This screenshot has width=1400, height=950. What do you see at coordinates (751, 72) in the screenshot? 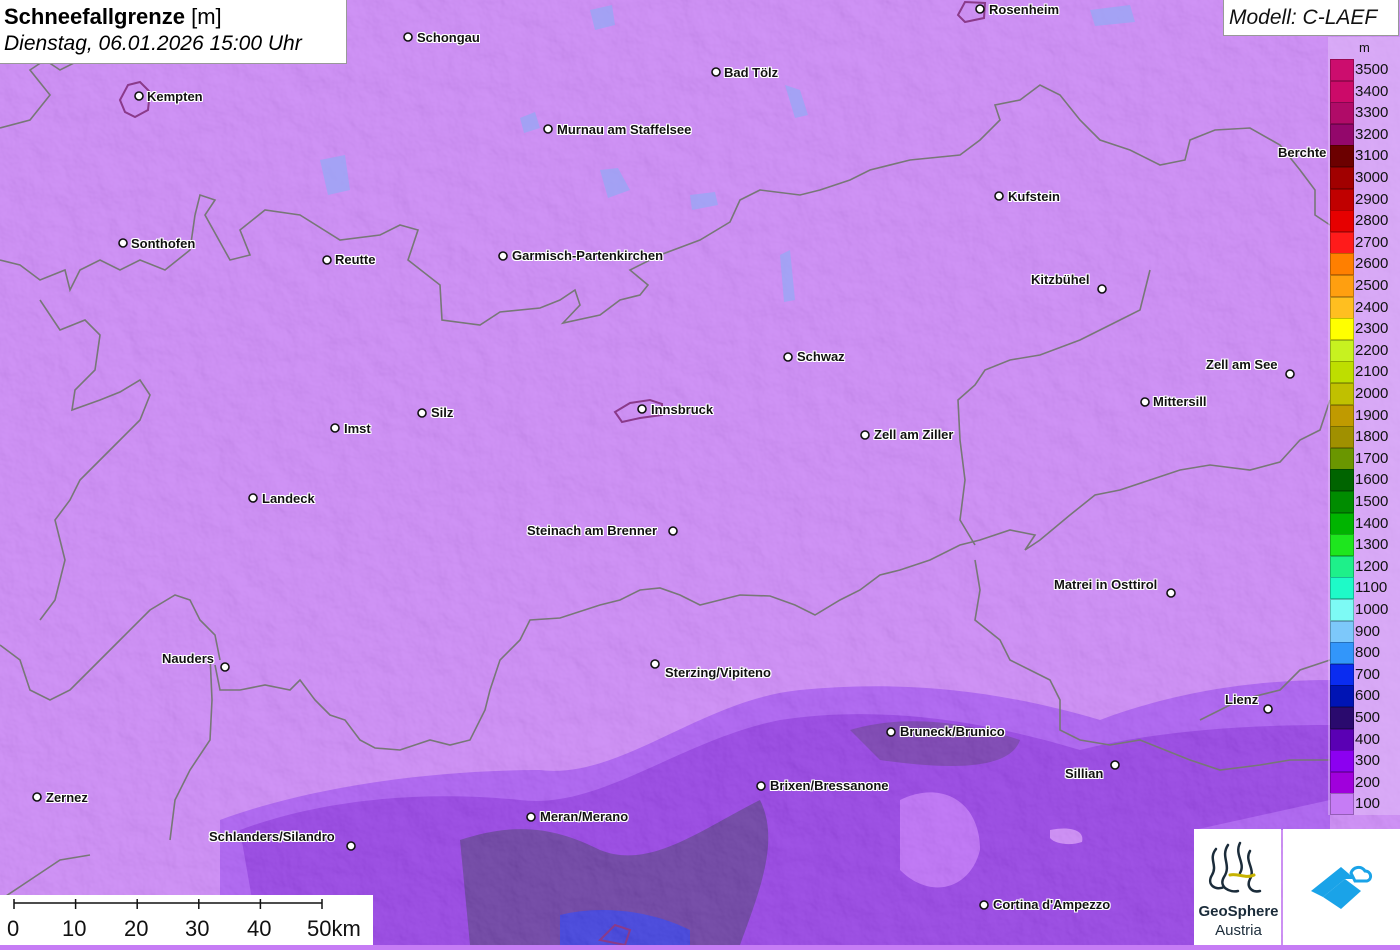
I see `city-label-bad-toelz: Bad Tölz` at bounding box center [751, 72].